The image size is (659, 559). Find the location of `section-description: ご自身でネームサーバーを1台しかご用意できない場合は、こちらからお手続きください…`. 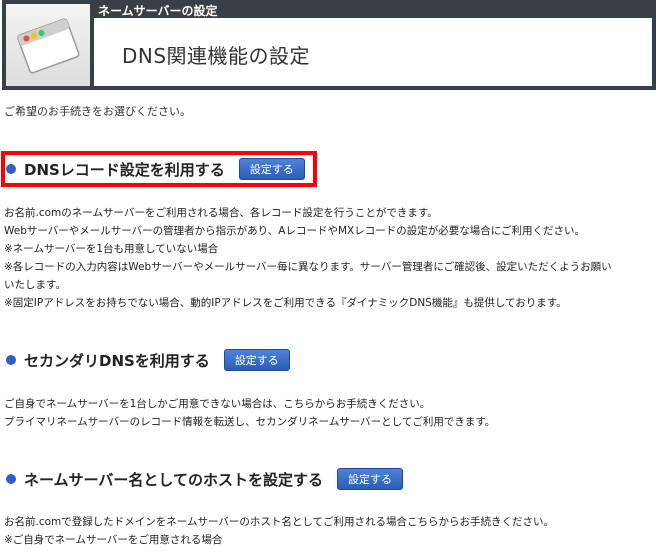

section-description: ご自身でネームサーバーを1台しかご用意できない場合は、こちらからお手続きください… is located at coordinates (329, 413).